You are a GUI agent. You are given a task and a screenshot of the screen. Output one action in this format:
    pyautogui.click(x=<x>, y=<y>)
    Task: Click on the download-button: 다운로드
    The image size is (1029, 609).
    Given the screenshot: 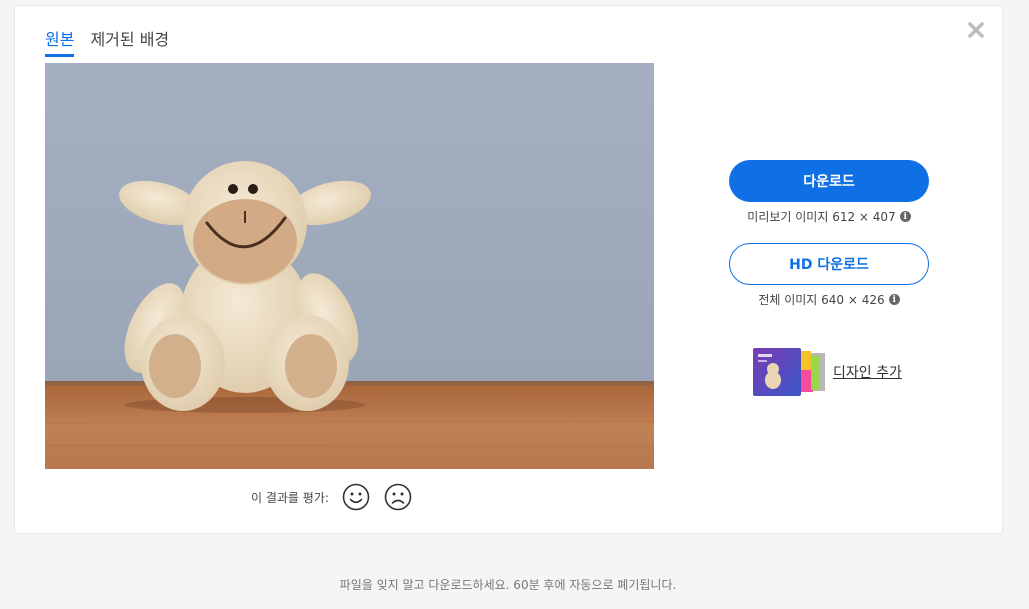 What is the action you would take?
    pyautogui.click(x=829, y=181)
    